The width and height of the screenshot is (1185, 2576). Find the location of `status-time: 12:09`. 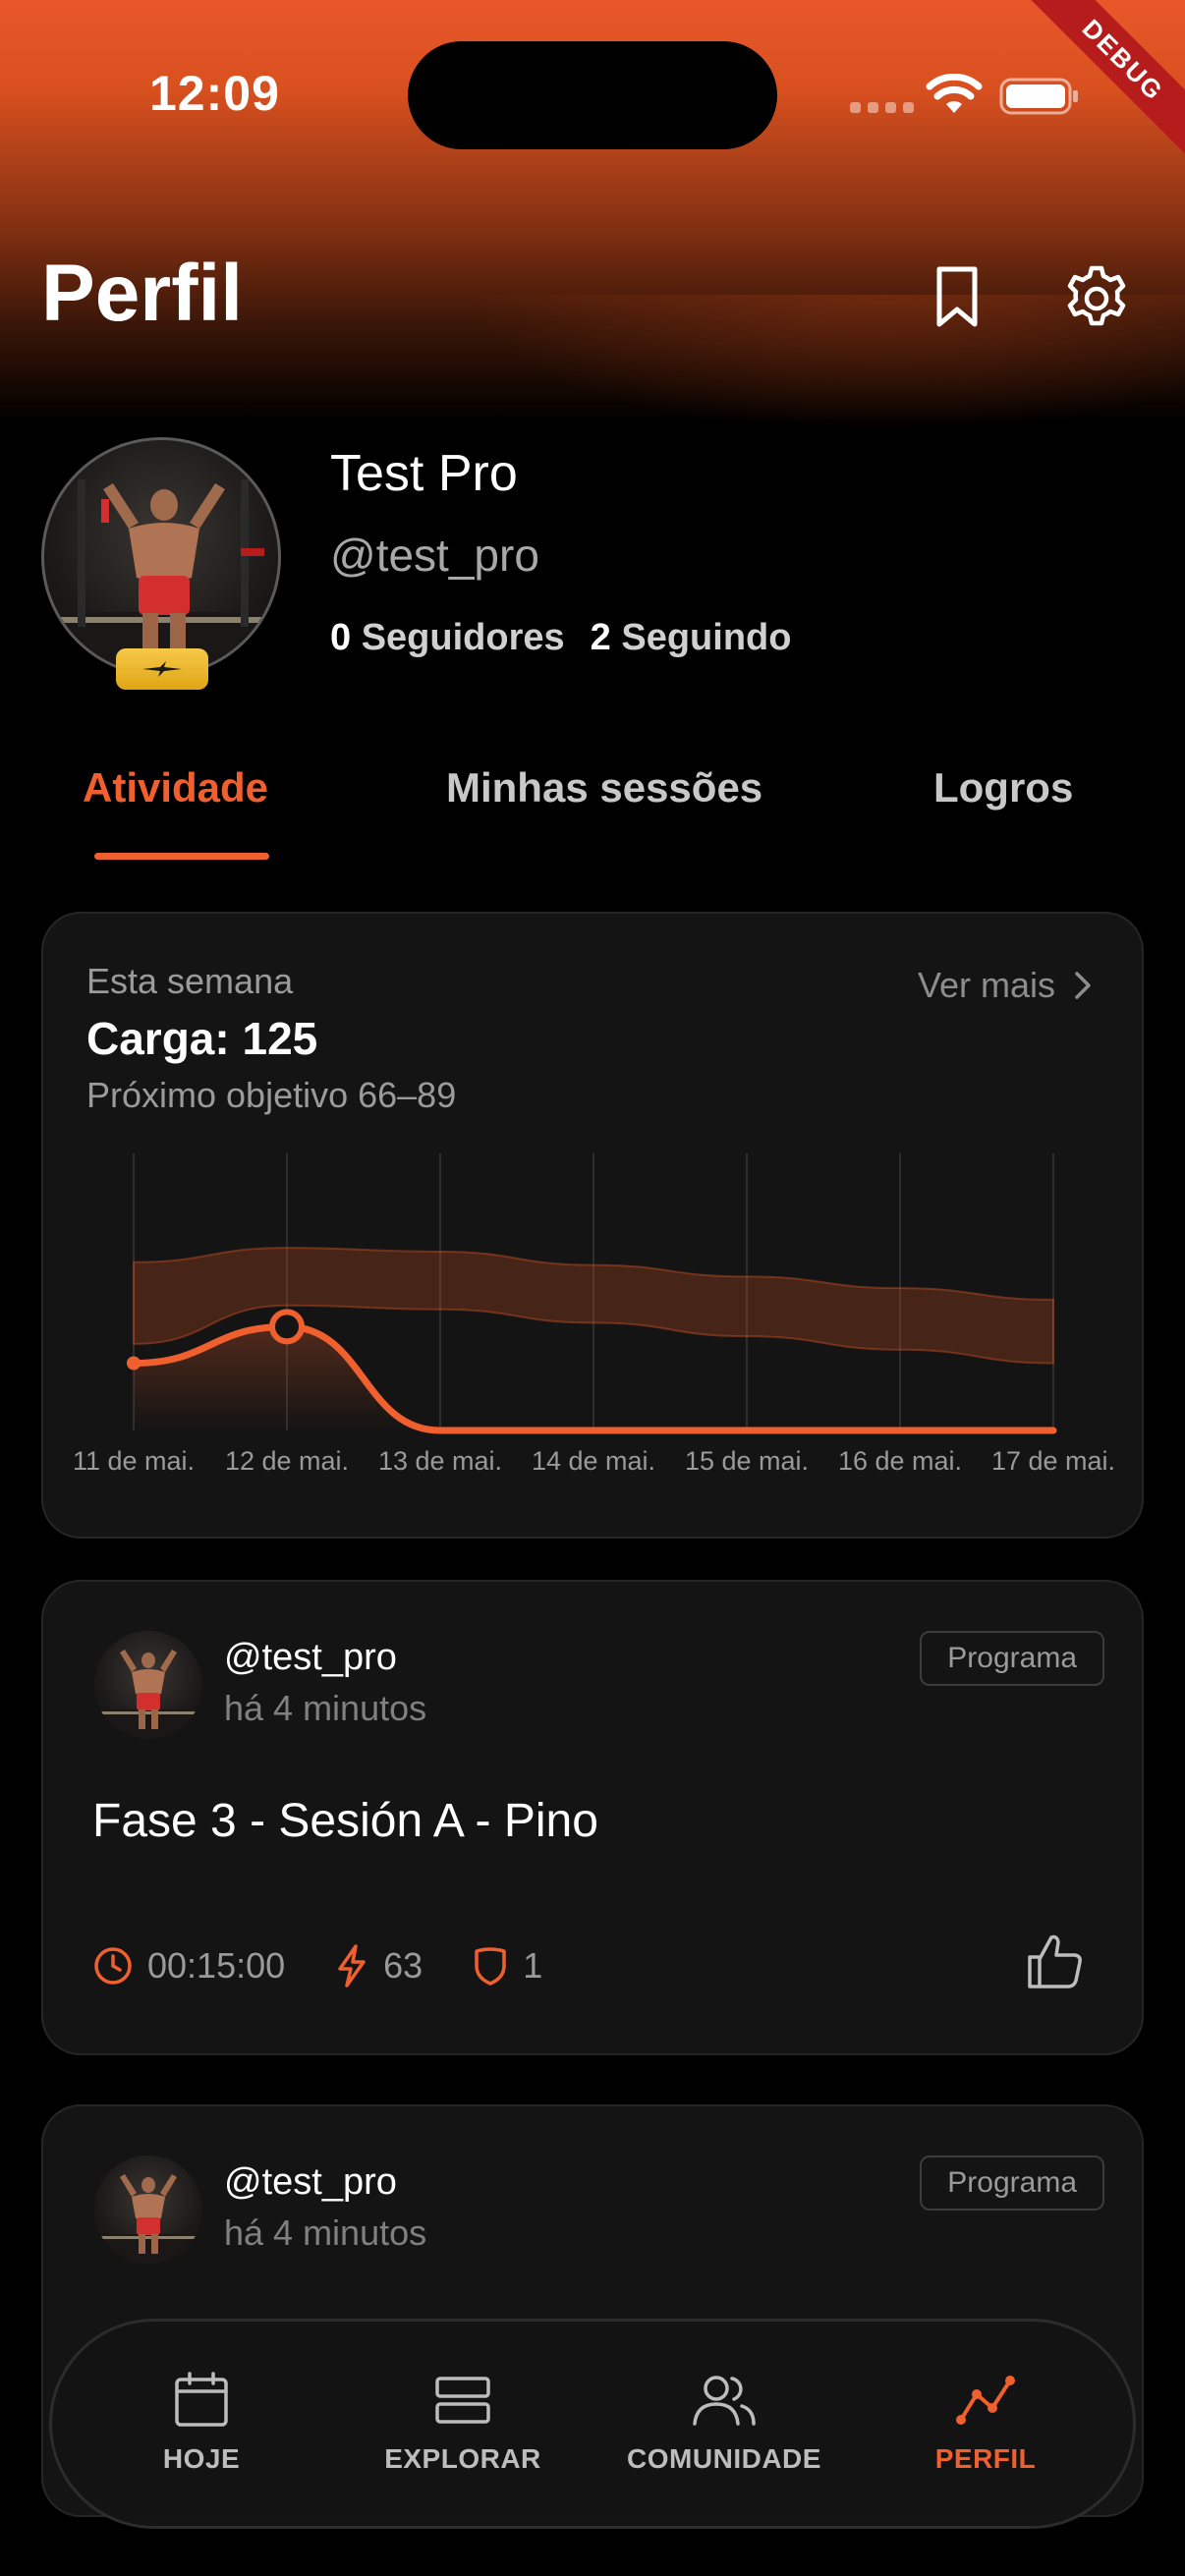

status-time: 12:09 is located at coordinates (215, 93).